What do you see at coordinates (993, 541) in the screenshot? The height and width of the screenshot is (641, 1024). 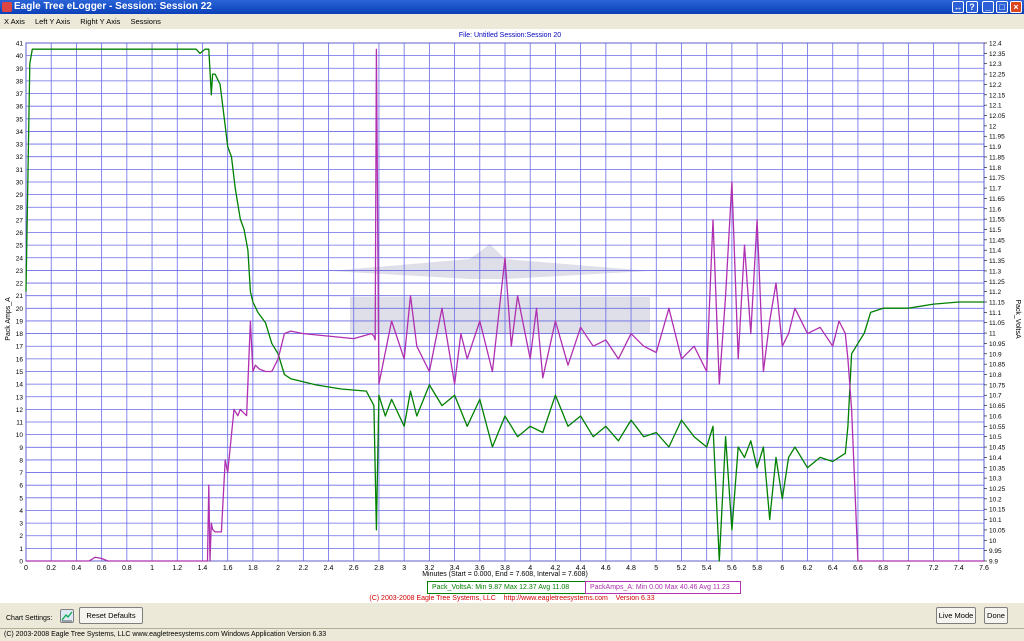 I see `y-right-tick-label: 10` at bounding box center [993, 541].